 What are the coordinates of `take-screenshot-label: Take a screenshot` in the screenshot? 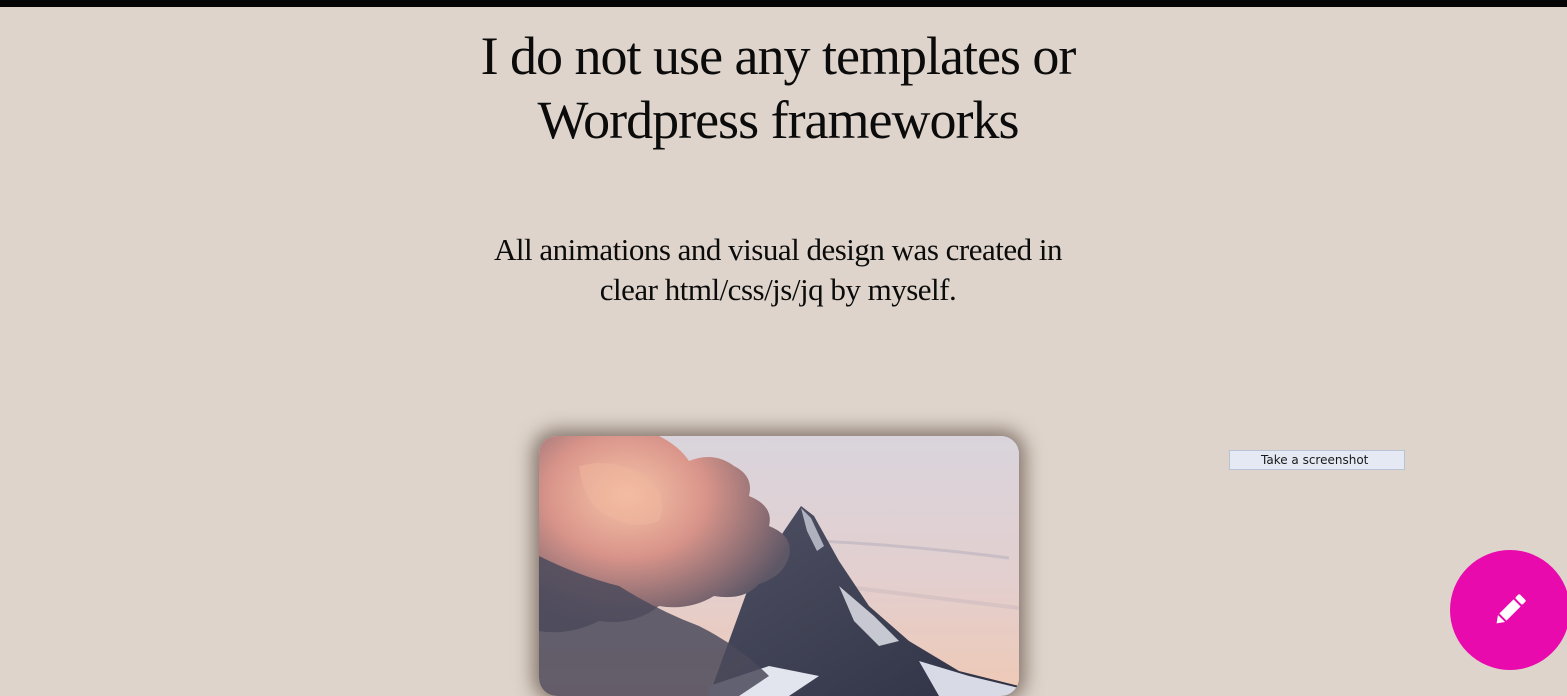 It's located at (1315, 460).